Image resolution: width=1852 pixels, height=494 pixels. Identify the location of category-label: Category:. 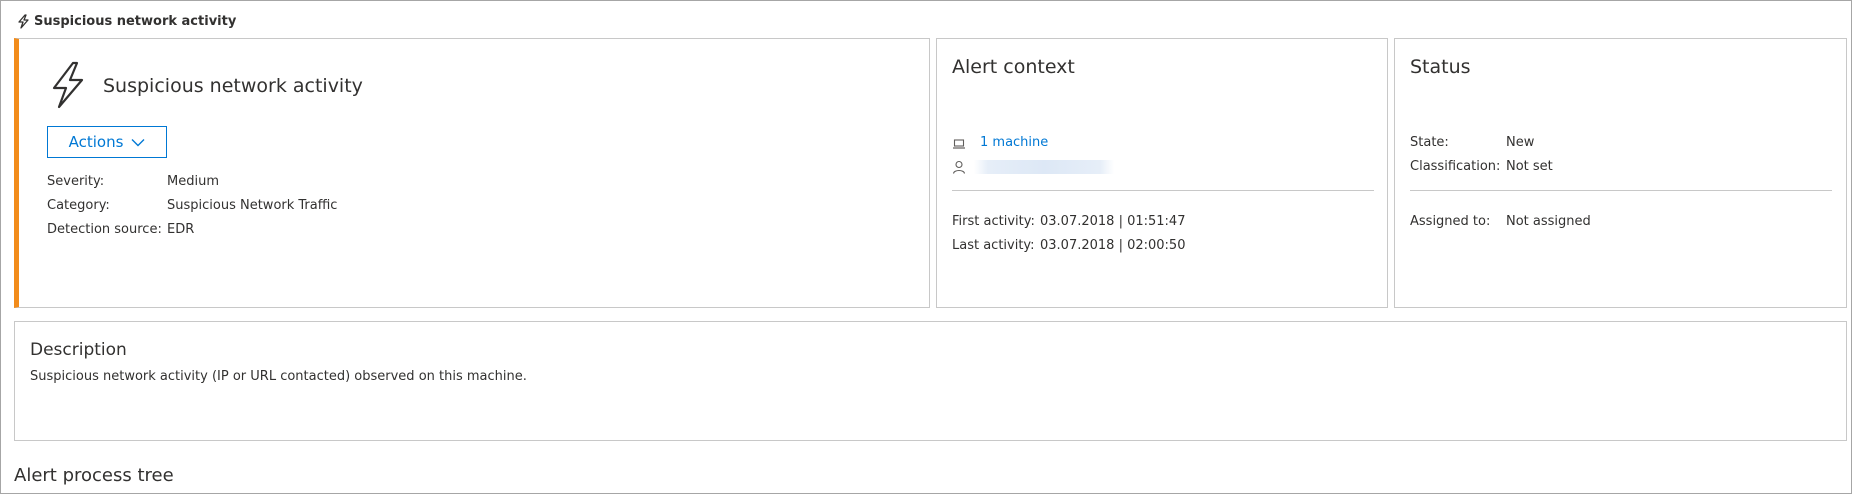
(78, 205).